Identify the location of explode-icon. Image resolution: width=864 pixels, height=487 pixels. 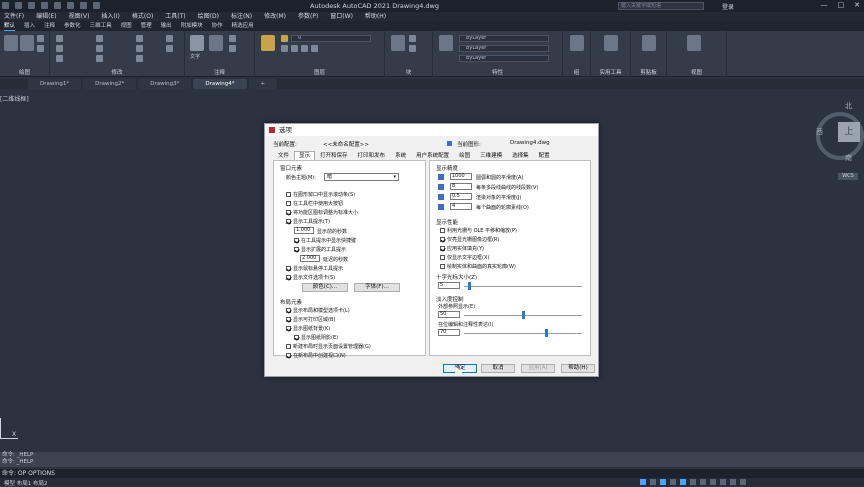
(169, 48).